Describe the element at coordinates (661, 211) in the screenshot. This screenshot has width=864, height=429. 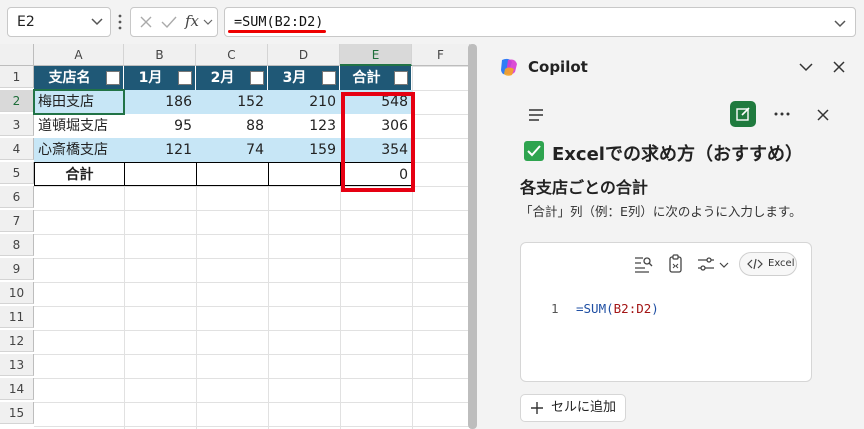
I see `response-description: 「合計」列（例：E列）に次のように入力します。` at that location.